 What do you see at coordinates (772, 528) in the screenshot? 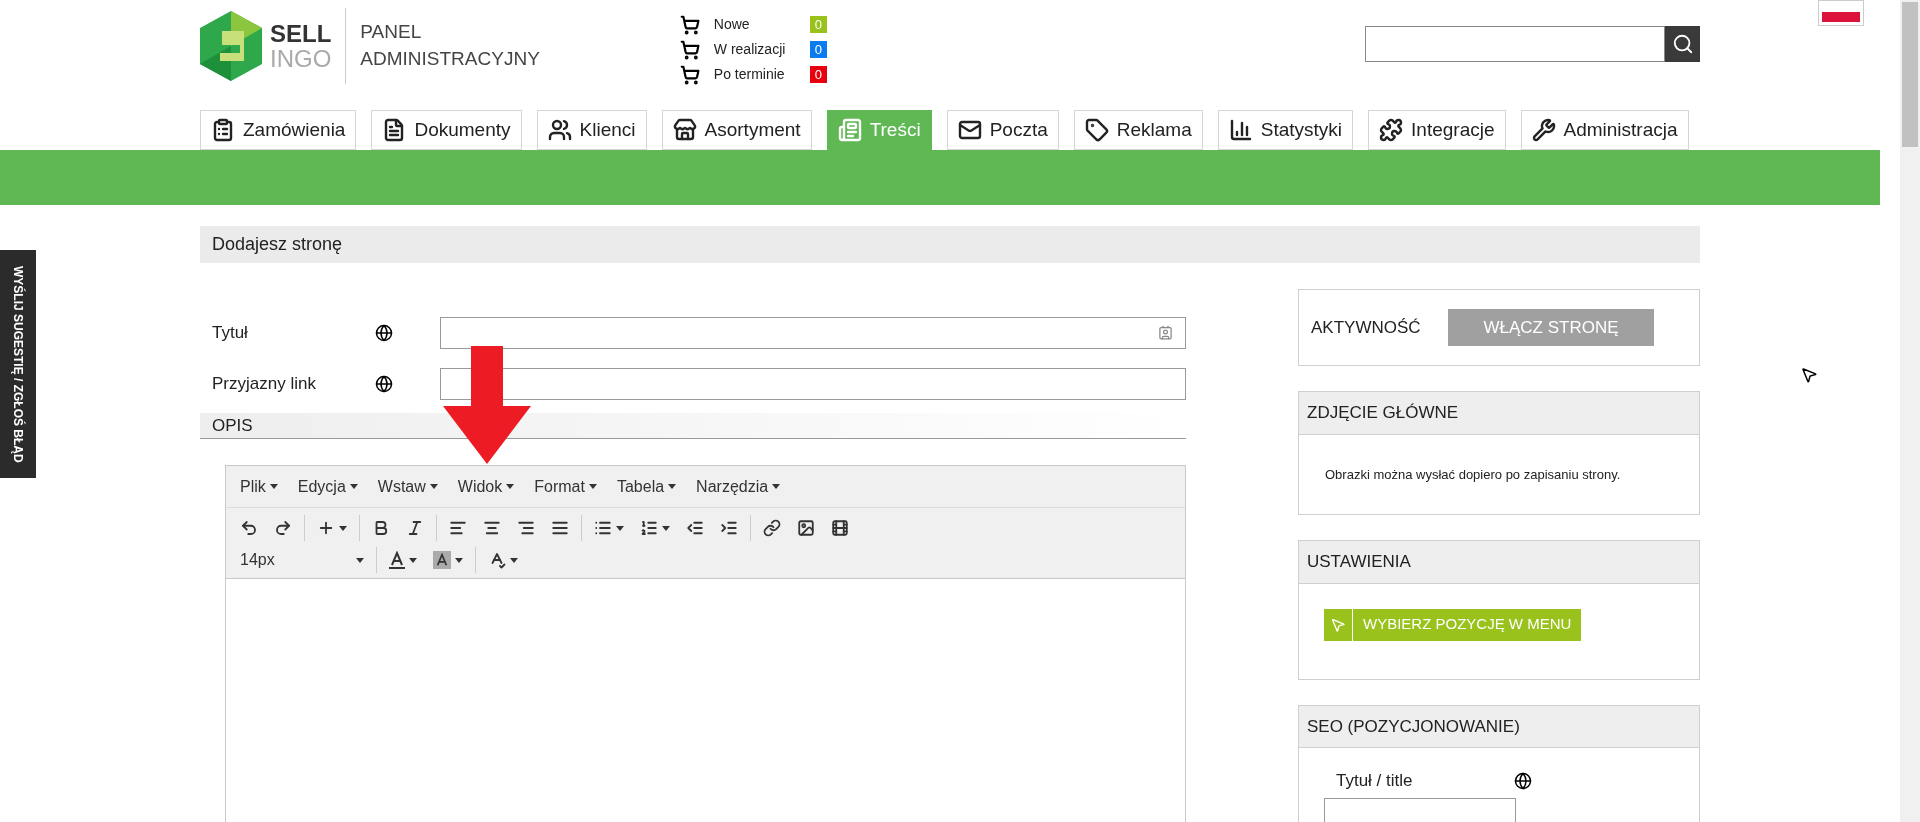
I see `link-icon` at bounding box center [772, 528].